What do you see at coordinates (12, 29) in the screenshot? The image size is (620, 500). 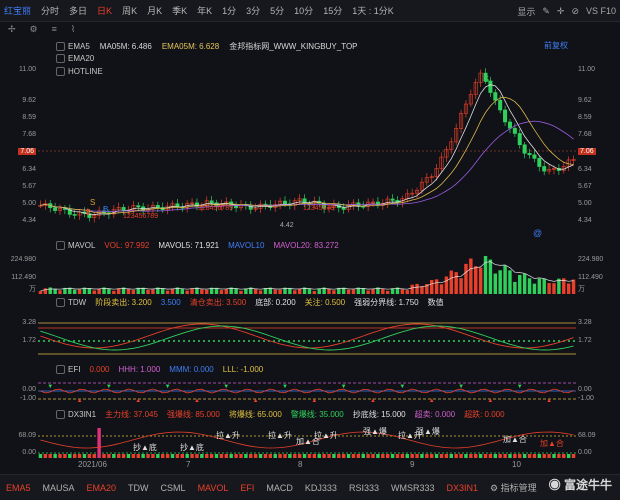 I see `crosshair-tool-icon: ✢` at bounding box center [12, 29].